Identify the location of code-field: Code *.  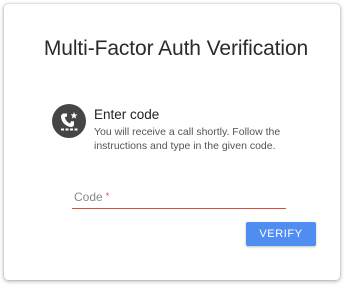
(179, 198).